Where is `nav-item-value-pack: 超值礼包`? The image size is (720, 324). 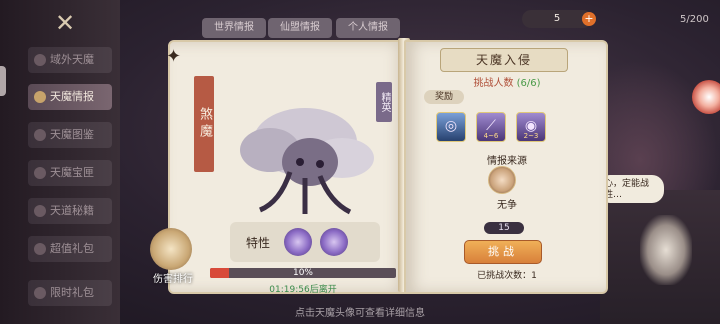
nav-item-value-pack: 超值礼包 is located at coordinates (70, 249).